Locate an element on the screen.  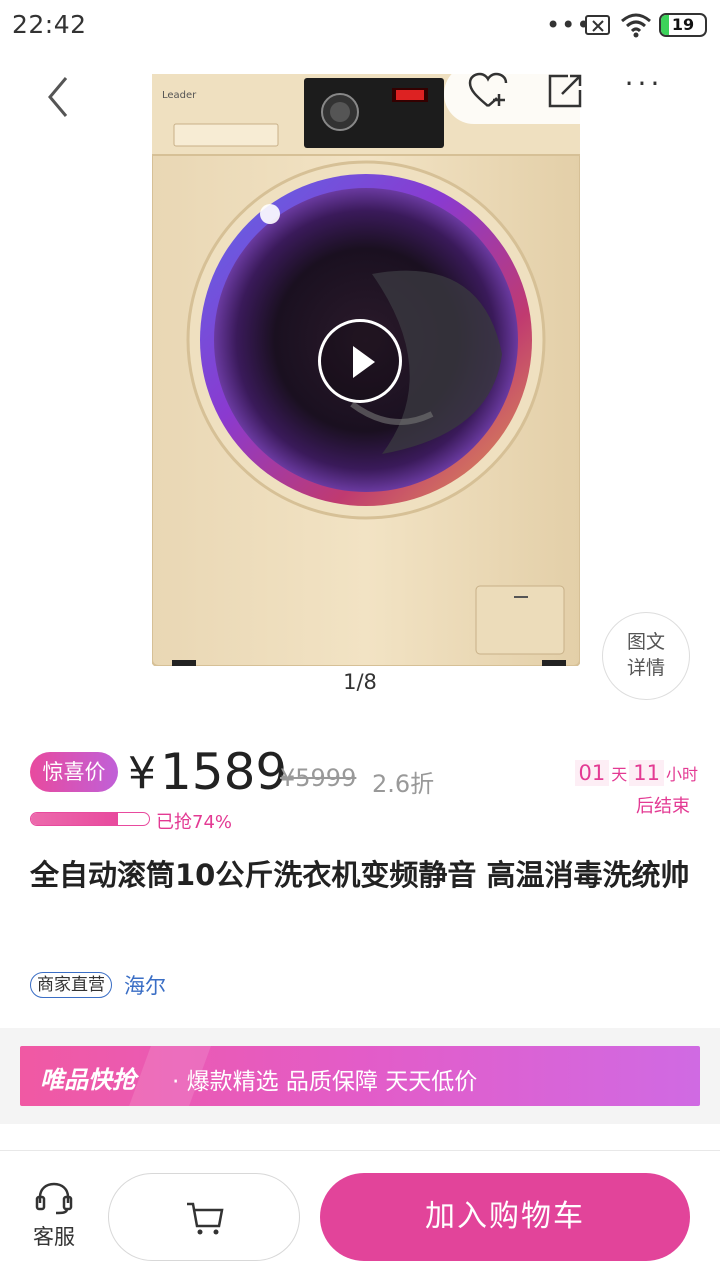
brand-link: 海尔 is located at coordinates (145, 985).